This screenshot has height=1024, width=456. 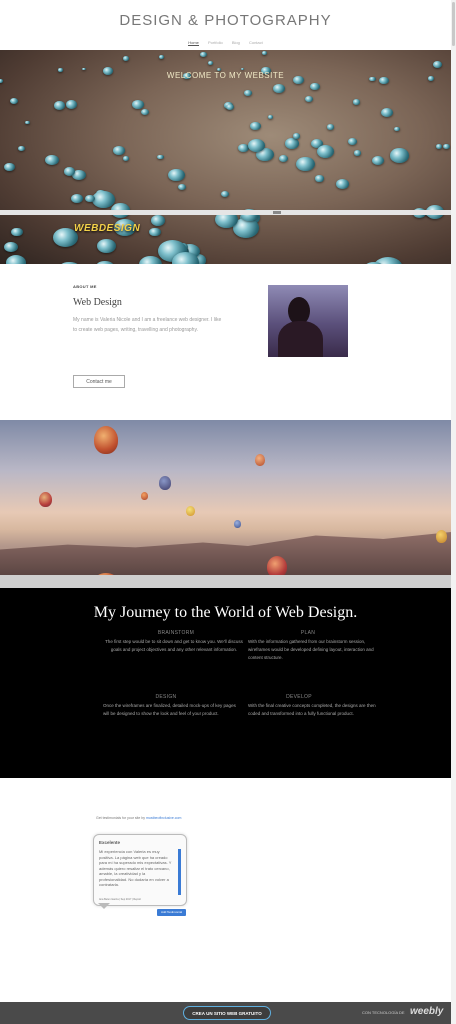 What do you see at coordinates (166, 697) in the screenshot?
I see `step-heading-design: DESIGN` at bounding box center [166, 697].